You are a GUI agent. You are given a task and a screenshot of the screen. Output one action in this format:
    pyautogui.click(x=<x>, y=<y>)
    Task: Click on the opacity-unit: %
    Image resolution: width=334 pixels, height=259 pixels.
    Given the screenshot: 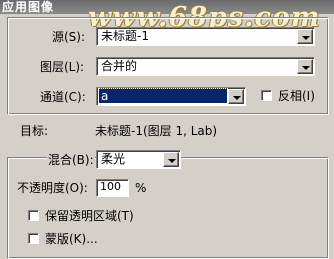 What is the action you would take?
    pyautogui.click(x=141, y=188)
    